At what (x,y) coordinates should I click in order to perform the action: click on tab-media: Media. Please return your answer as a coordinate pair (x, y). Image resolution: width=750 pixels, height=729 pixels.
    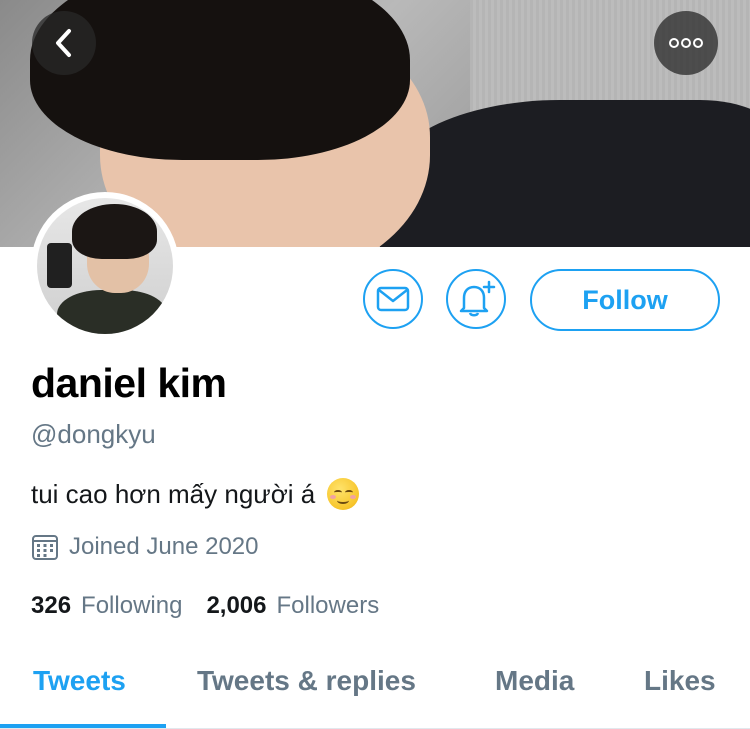
    Looking at the image, I should click on (534, 681).